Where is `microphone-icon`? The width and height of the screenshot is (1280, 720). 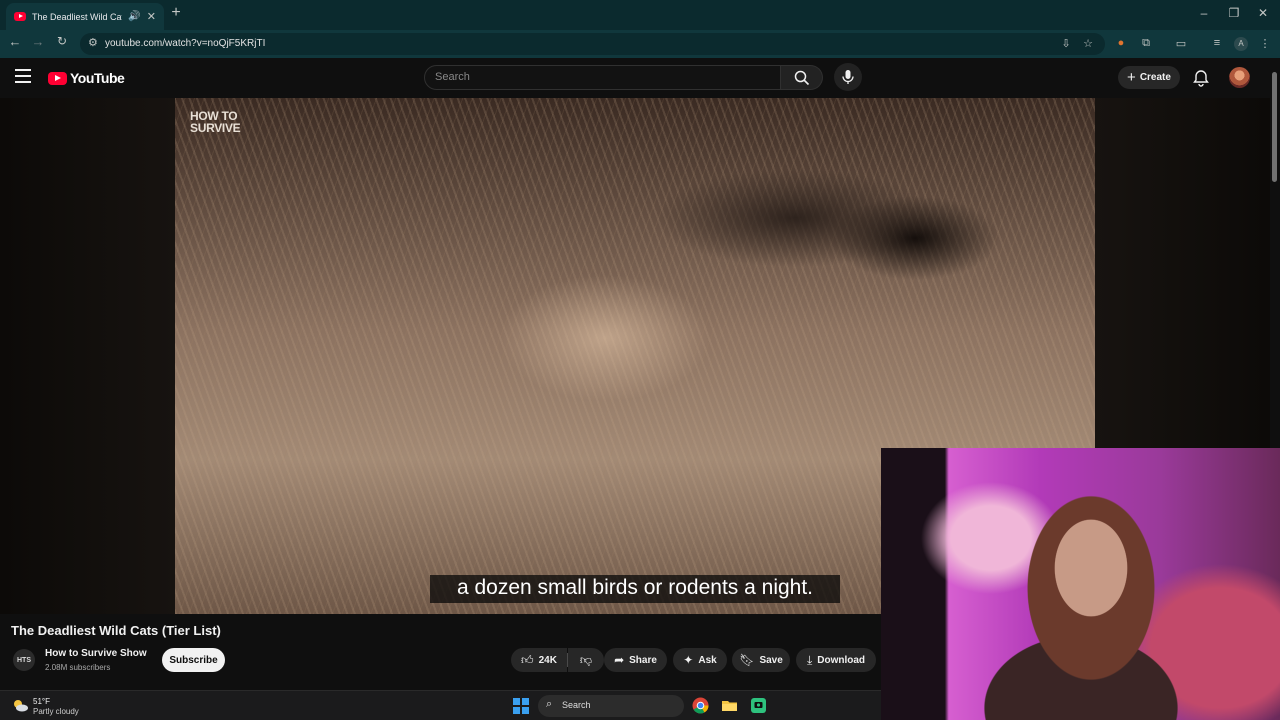
microphone-icon is located at coordinates (848, 77).